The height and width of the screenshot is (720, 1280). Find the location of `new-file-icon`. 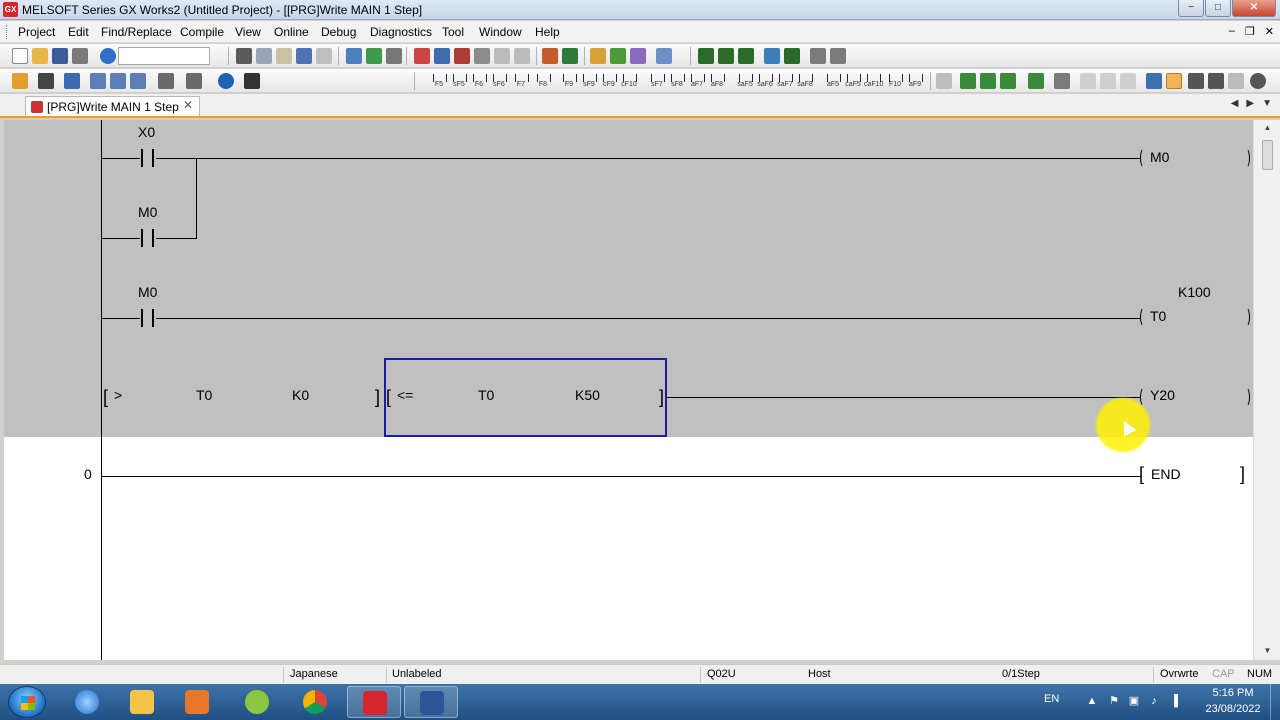

new-file-icon is located at coordinates (20, 56).